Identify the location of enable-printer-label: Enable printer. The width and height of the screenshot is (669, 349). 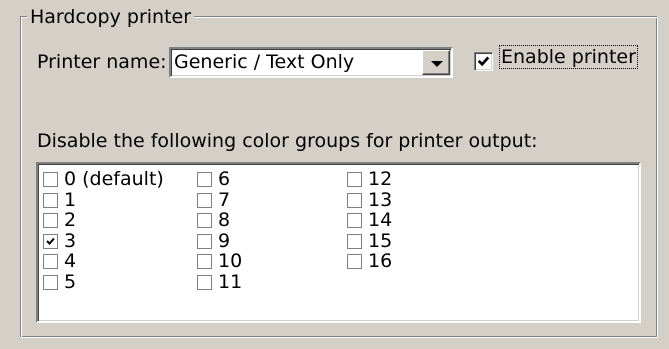
(568, 57).